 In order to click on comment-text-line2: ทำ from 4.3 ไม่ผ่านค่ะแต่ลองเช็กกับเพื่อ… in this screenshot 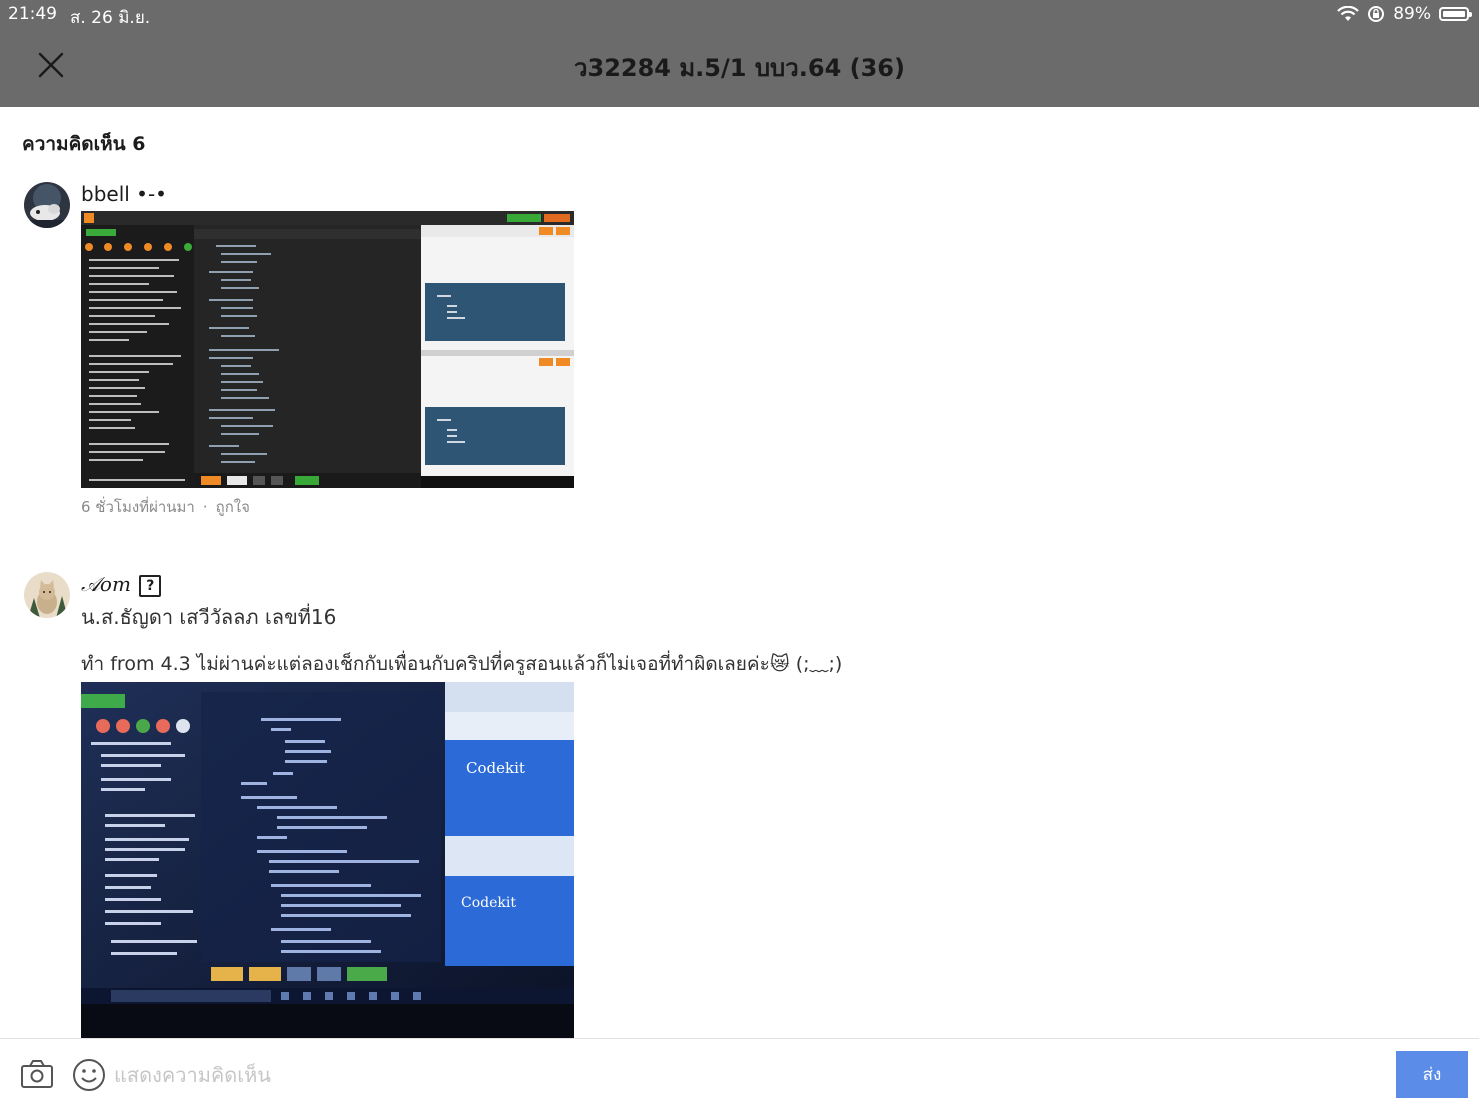, I will do `click(462, 664)`.